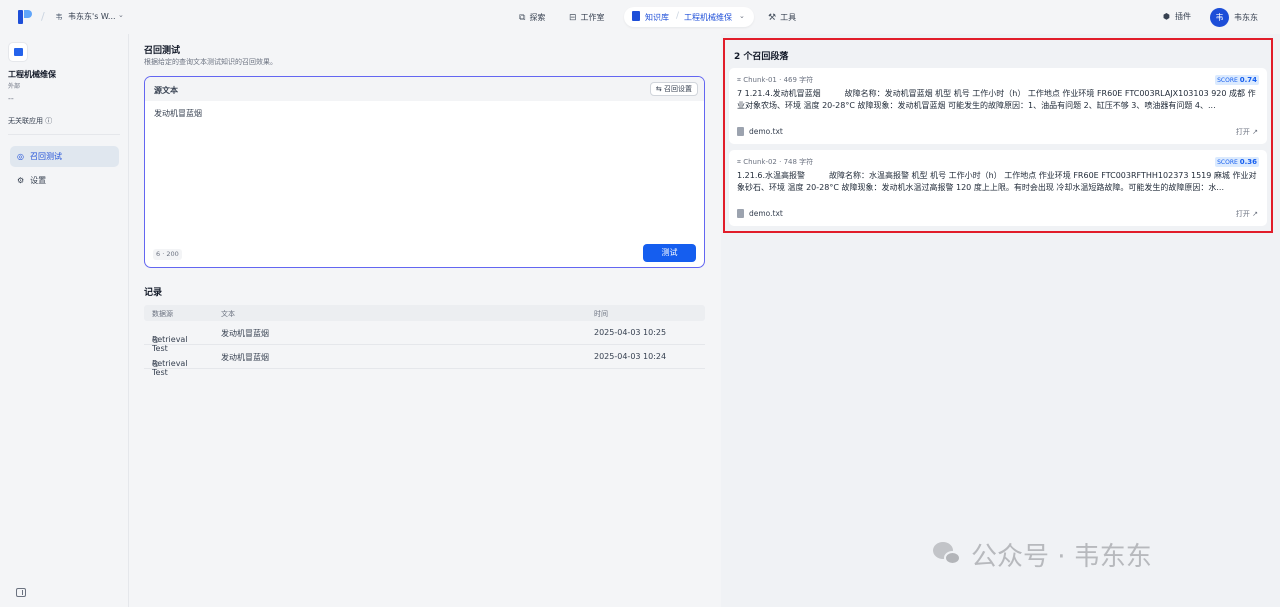 The height and width of the screenshot is (607, 1280). What do you see at coordinates (64, 156) in the screenshot?
I see `sidebar-item-retrieval-test: ◎ 召回测试` at bounding box center [64, 156].